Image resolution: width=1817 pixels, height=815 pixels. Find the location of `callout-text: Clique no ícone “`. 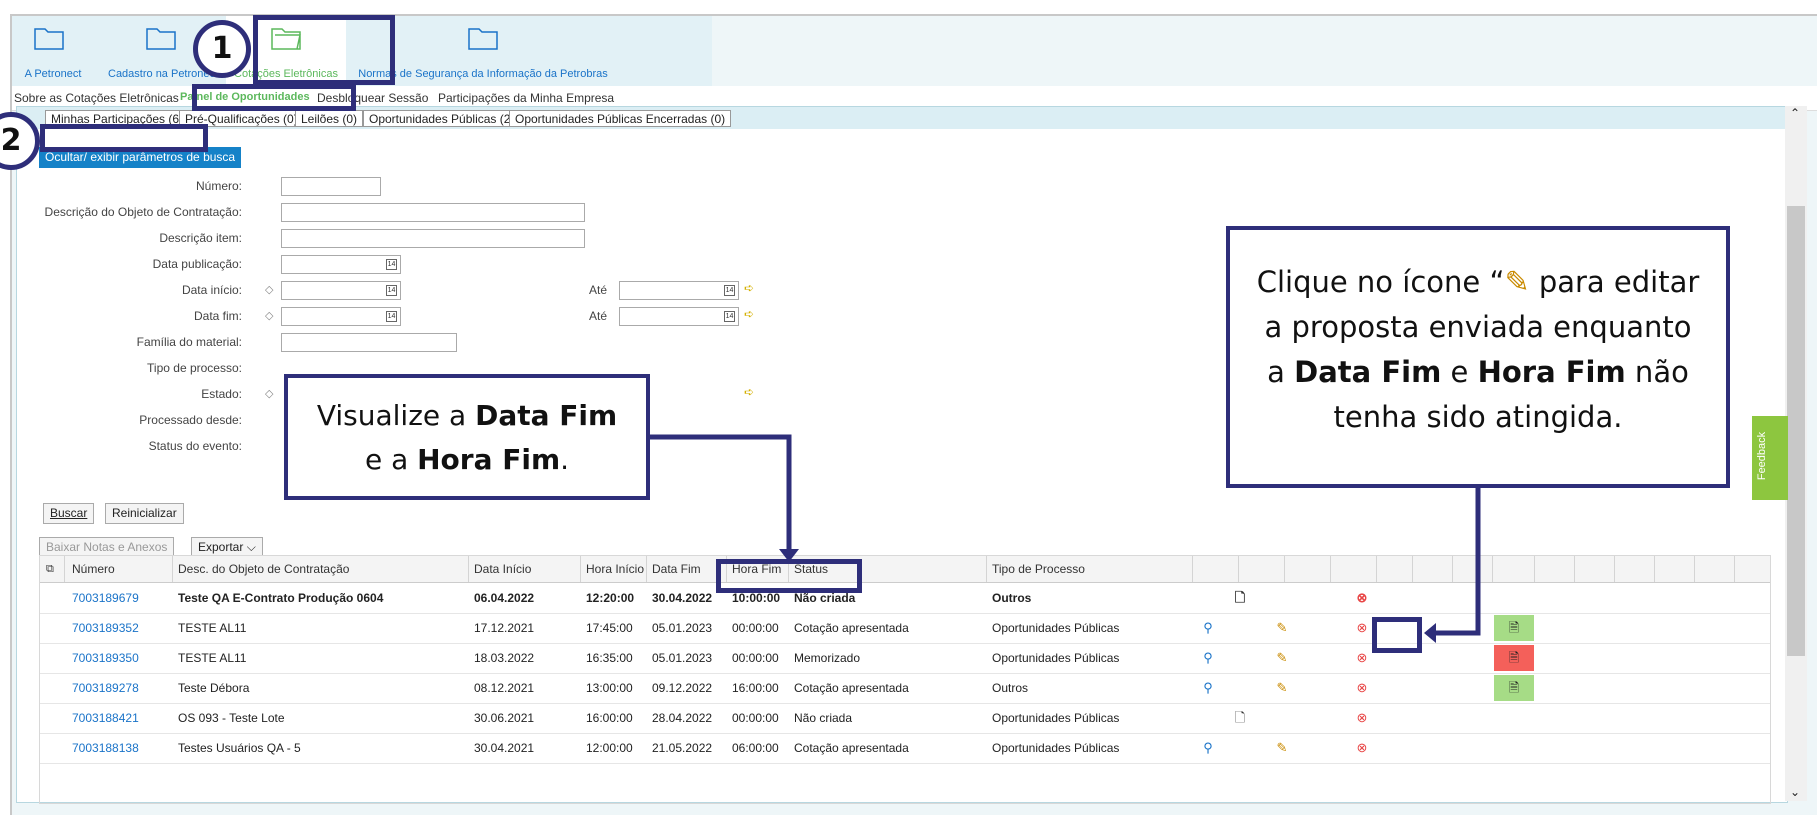

callout-text: Clique no ícone “ is located at coordinates (1380, 282).